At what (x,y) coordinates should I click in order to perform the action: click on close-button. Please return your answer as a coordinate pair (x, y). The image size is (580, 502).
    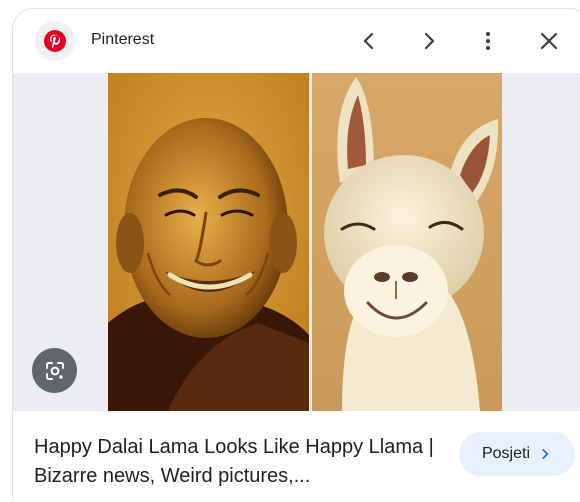
    Looking at the image, I should click on (549, 41).